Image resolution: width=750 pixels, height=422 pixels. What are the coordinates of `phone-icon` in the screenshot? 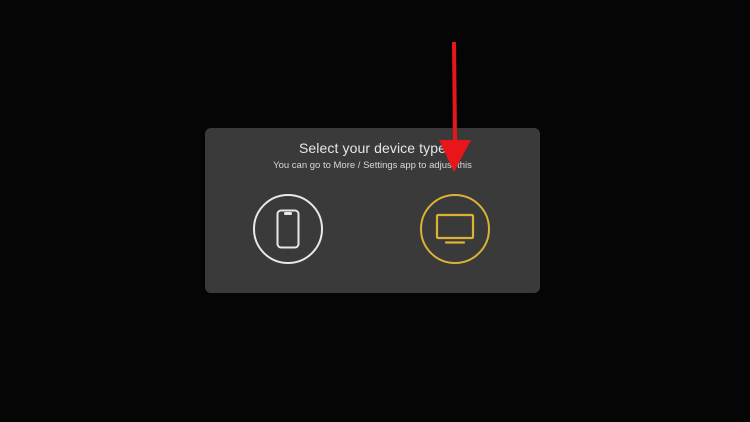 It's located at (288, 229).